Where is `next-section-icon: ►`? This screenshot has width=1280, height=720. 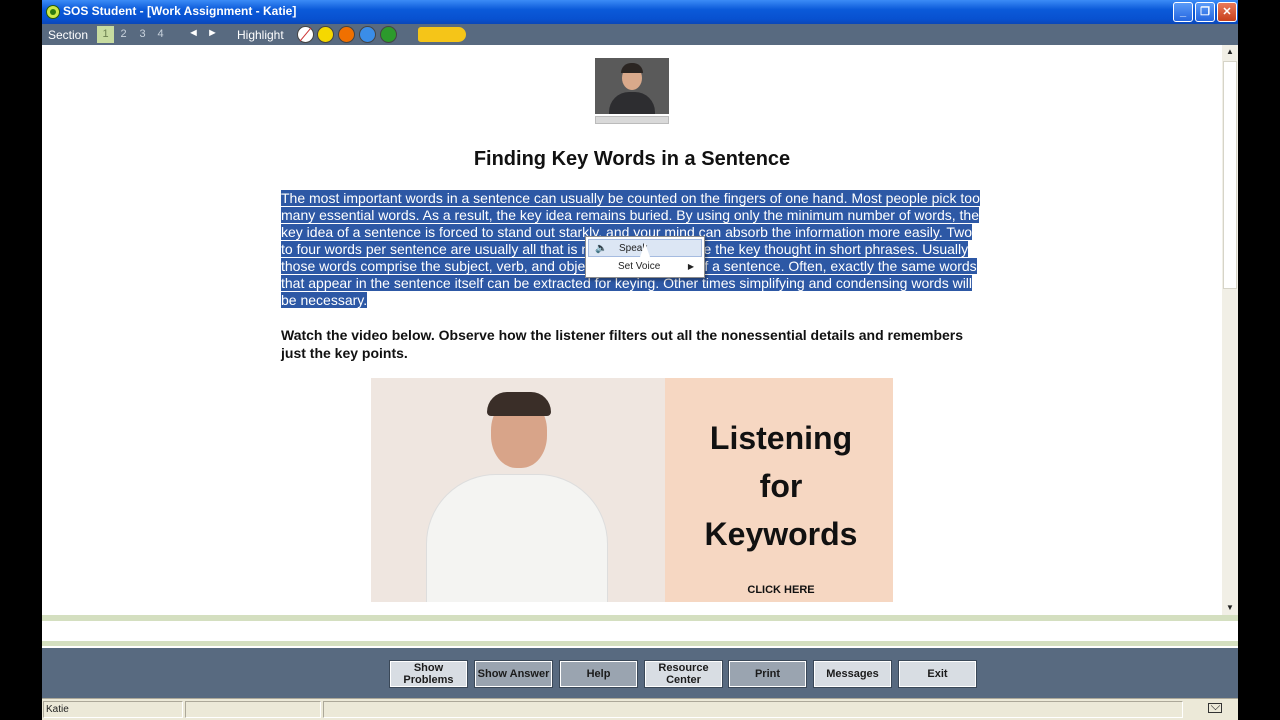
next-section-icon: ► is located at coordinates (212, 33).